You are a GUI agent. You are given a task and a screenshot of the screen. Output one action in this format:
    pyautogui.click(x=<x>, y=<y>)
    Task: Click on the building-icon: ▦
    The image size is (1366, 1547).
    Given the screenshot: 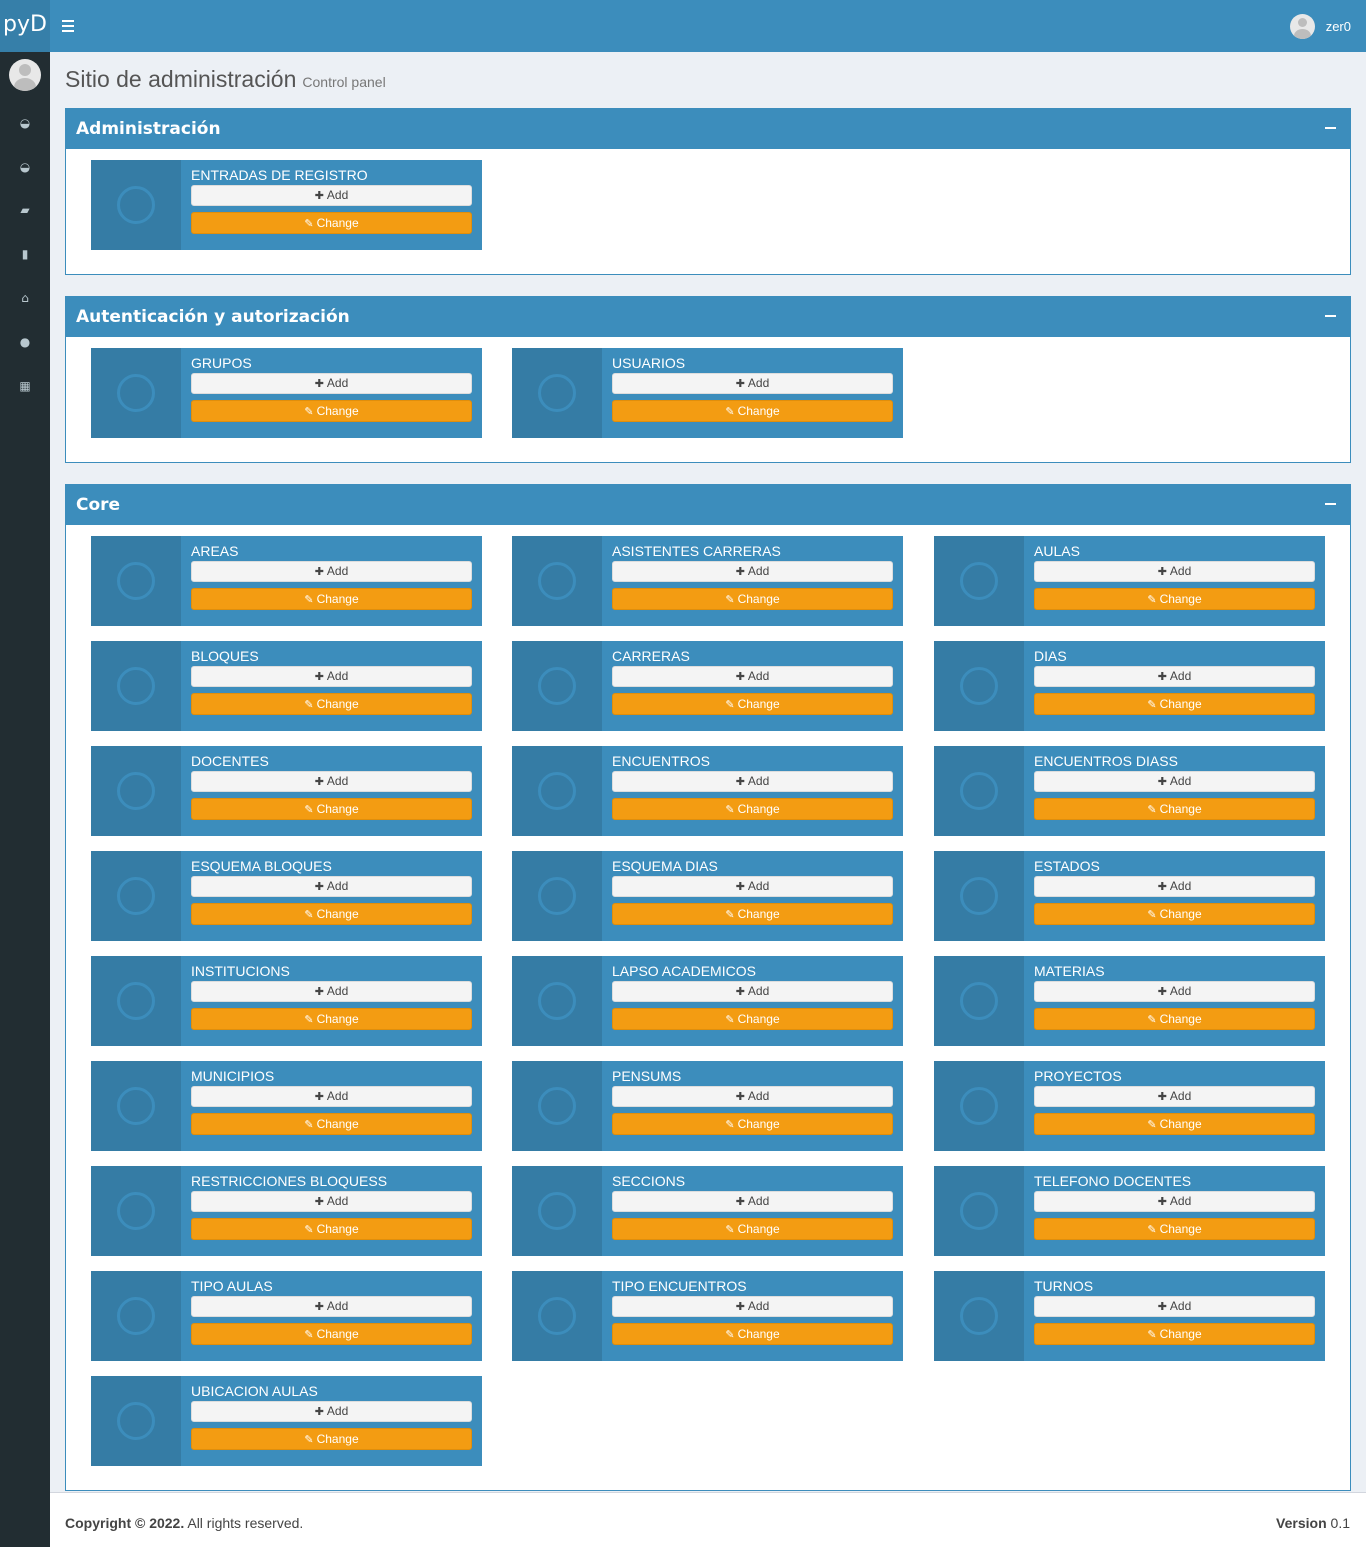 What is the action you would take?
    pyautogui.click(x=25, y=386)
    